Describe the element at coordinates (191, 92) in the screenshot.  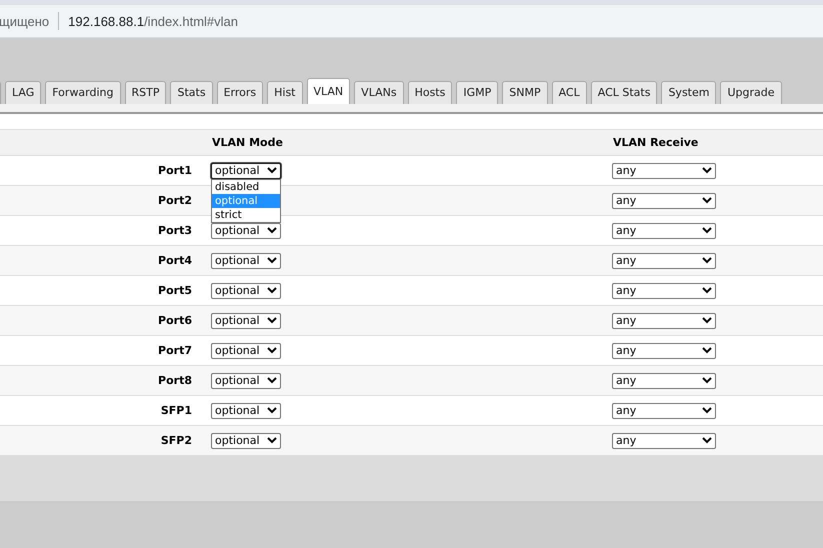
I see `tab: Stats` at that location.